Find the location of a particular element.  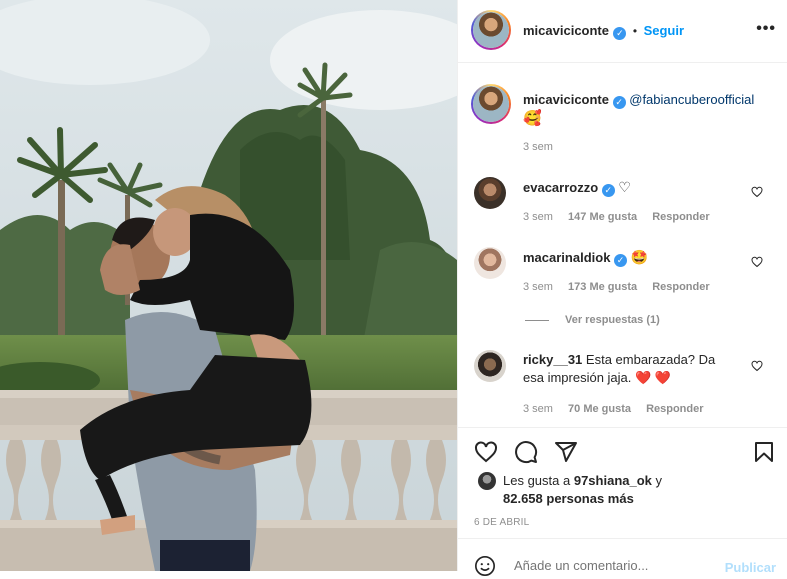

post-header: micaviciconte ✓ • Seguir ••• is located at coordinates (622, 31).